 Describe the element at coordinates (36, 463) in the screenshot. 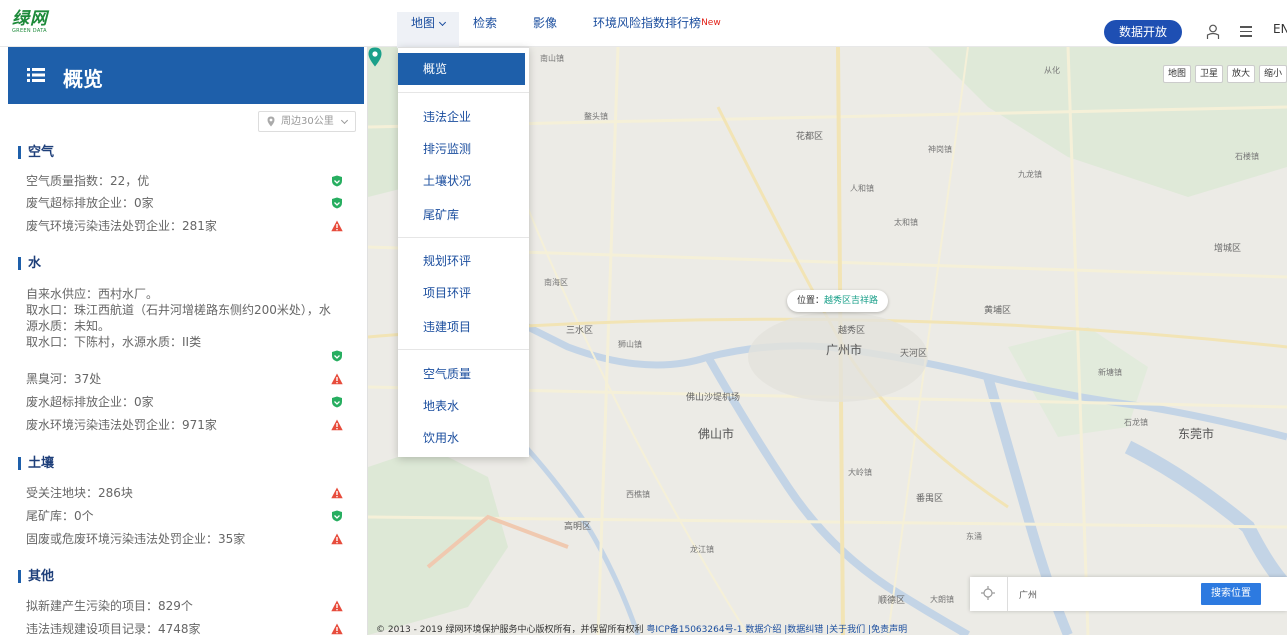

I see `section-title-soil: 土壤` at that location.